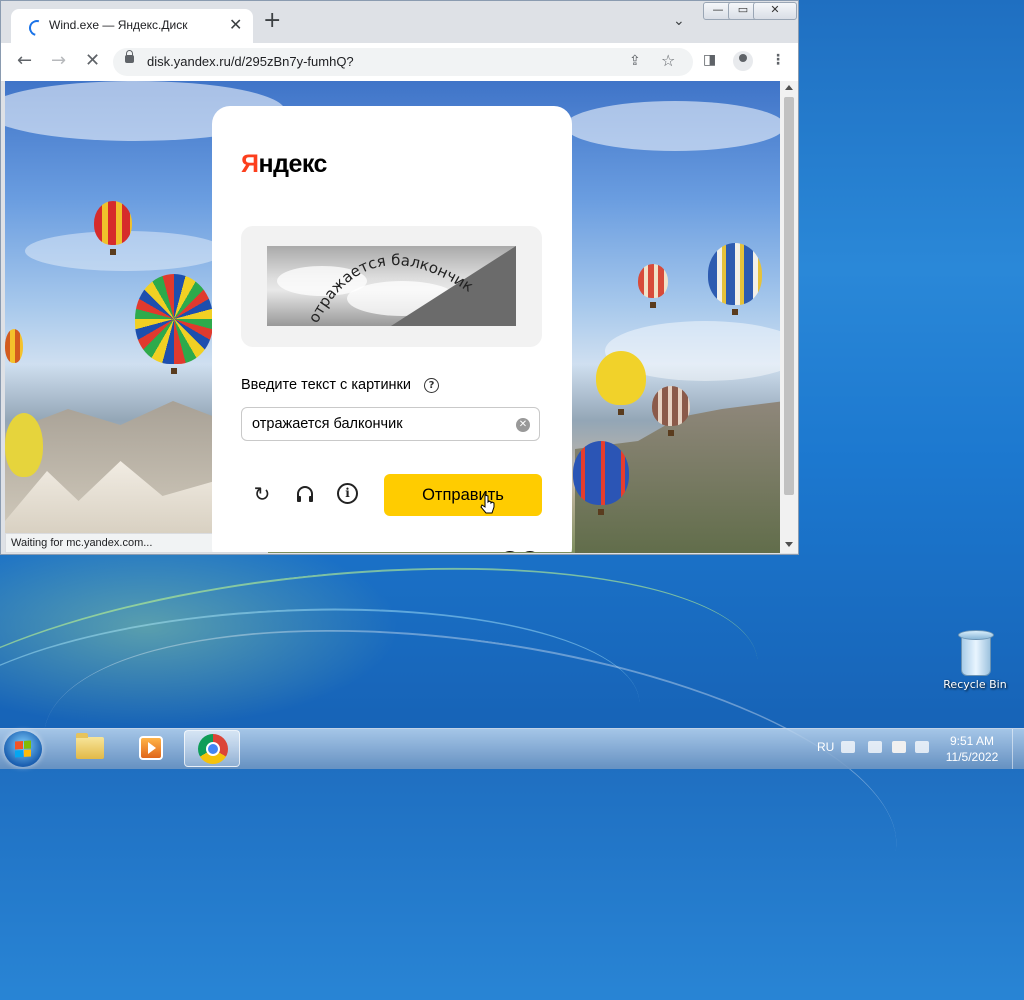 This screenshot has width=1024, height=1000. Describe the element at coordinates (129, 56) in the screenshot. I see `lock-icon` at that location.